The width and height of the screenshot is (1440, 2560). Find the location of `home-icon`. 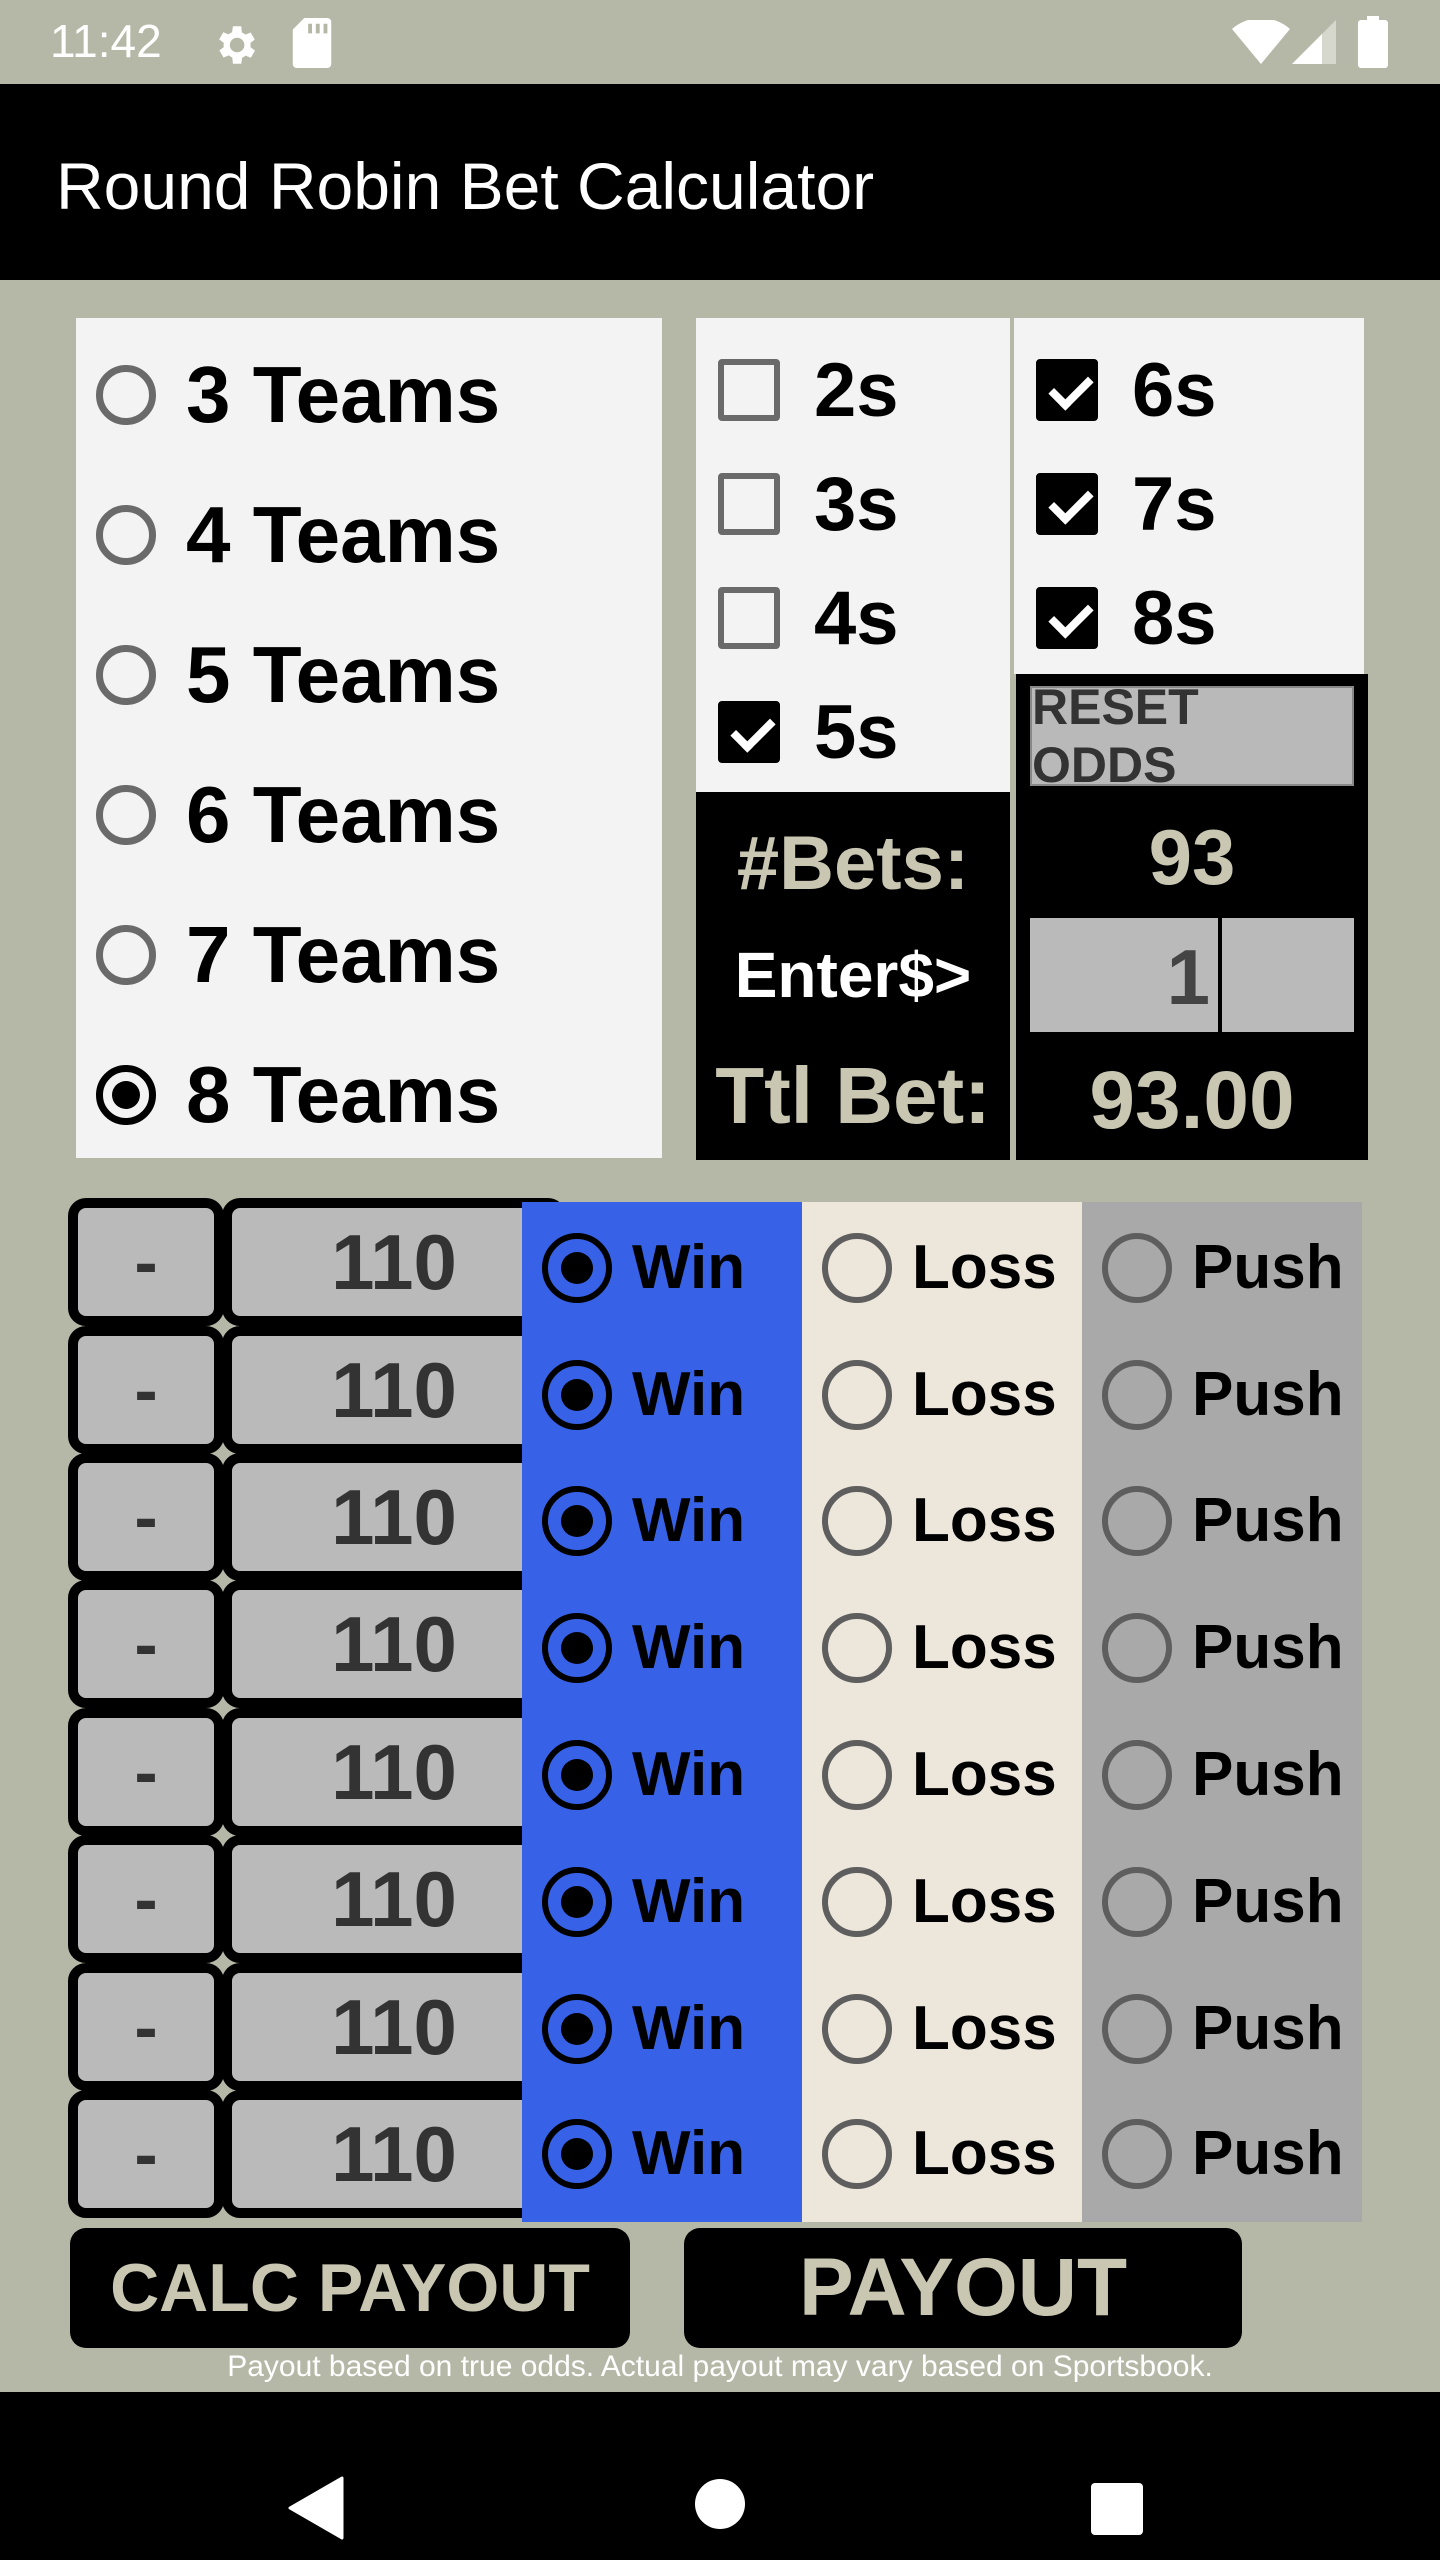

home-icon is located at coordinates (720, 2504).